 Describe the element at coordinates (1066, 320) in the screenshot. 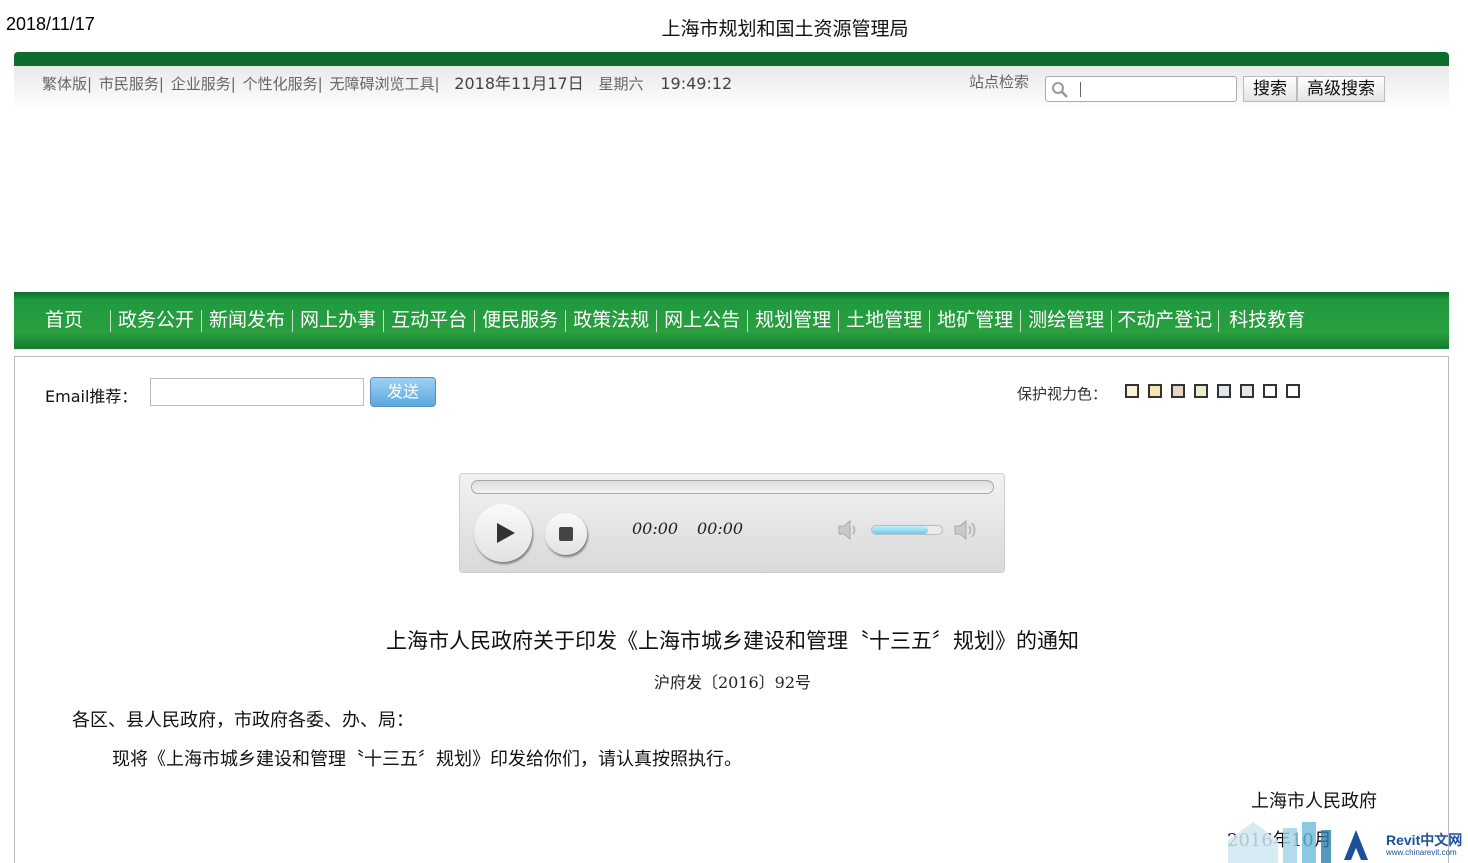

I see `nav-item-surveying: 测绘管理` at that location.